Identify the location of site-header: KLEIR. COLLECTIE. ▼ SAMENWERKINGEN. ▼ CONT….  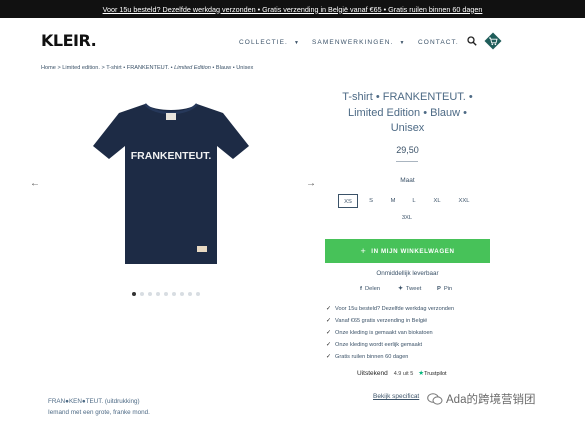
(292, 41).